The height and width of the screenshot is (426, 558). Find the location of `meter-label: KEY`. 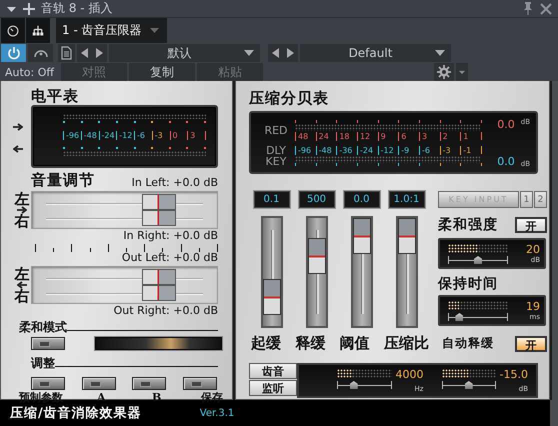

meter-label: KEY is located at coordinates (276, 161).